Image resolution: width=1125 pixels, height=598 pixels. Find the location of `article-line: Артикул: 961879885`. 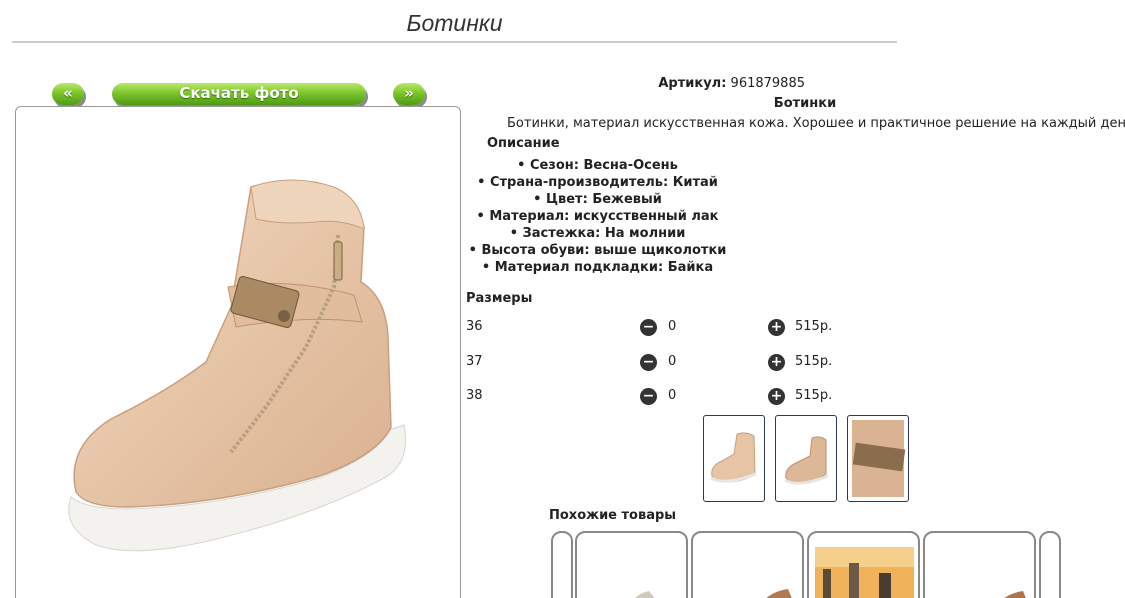

article-line: Артикул: 961879885 is located at coordinates (635, 84).